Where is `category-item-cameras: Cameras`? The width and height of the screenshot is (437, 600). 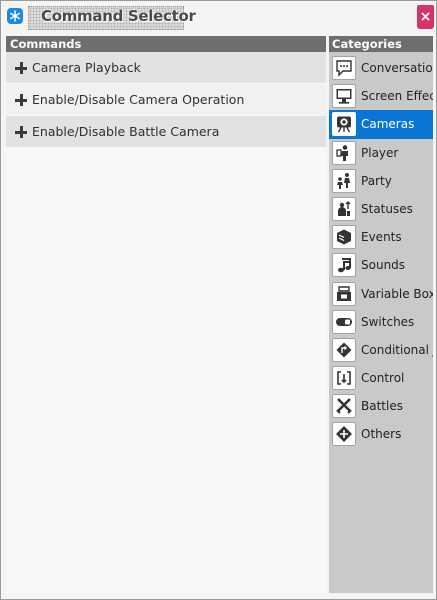 category-item-cameras: Cameras is located at coordinates (381, 124).